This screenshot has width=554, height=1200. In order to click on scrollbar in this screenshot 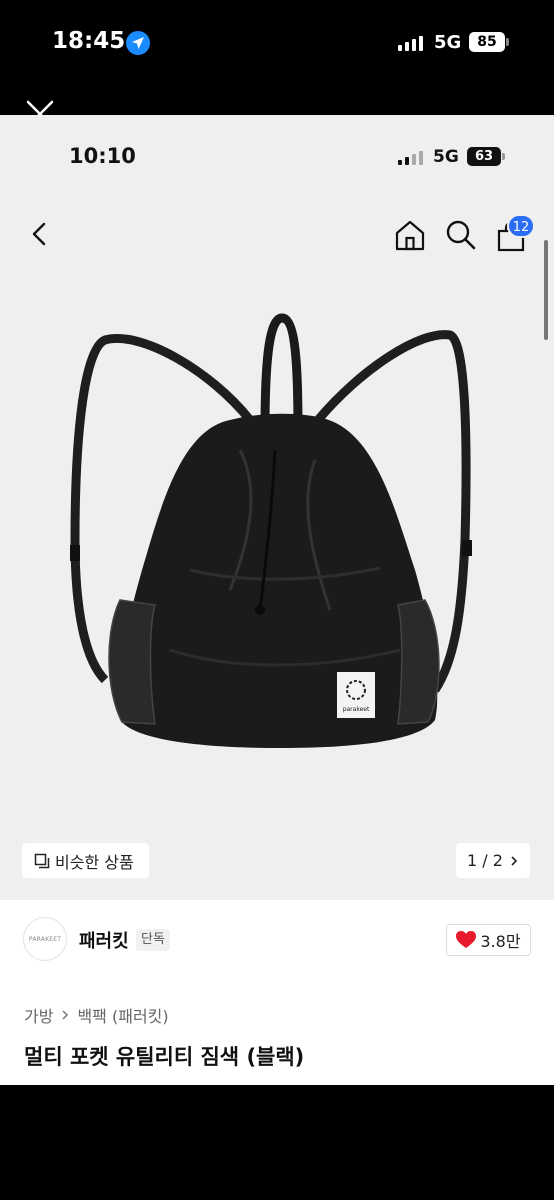, I will do `click(546, 290)`.